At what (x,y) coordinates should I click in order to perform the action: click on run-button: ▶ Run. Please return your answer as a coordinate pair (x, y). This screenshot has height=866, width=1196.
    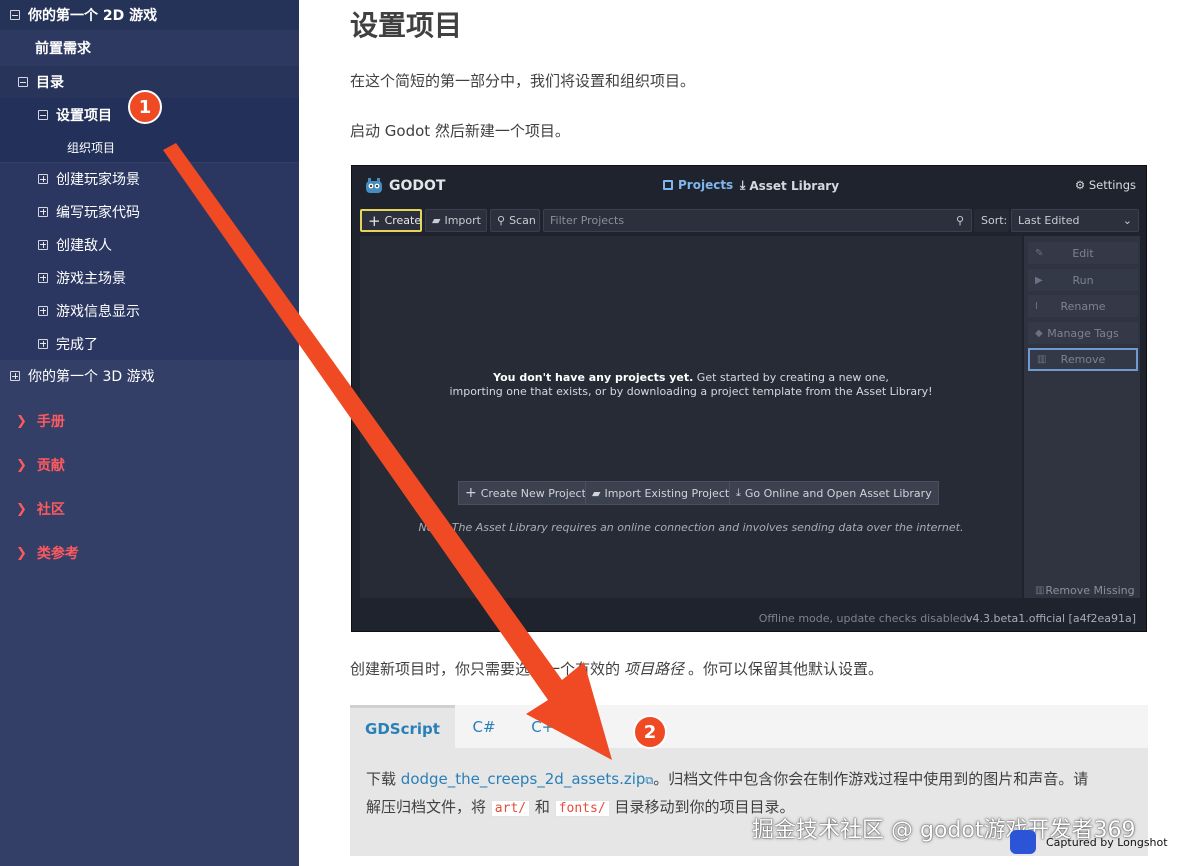
    Looking at the image, I should click on (1083, 280).